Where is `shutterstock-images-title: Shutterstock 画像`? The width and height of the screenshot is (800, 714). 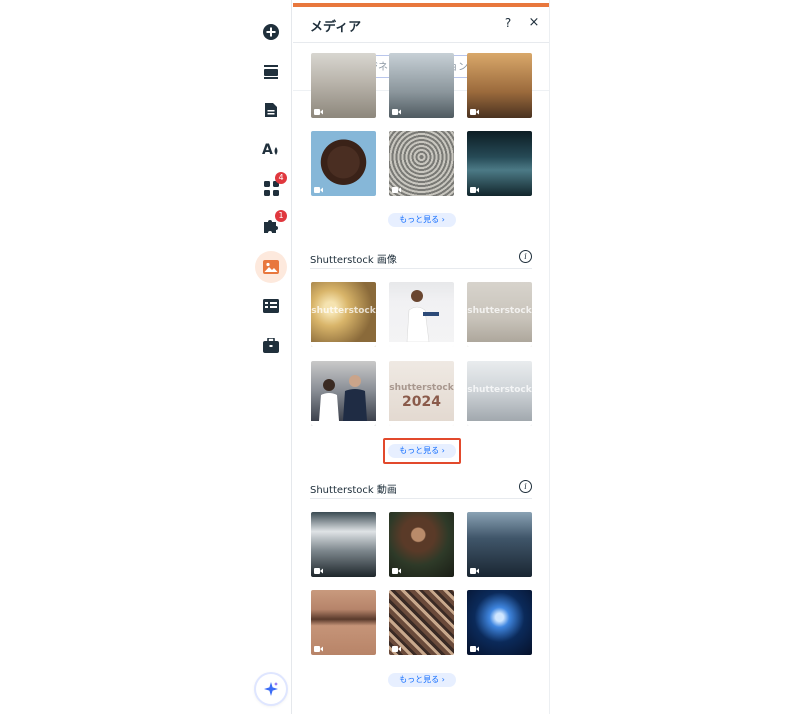
shutterstock-images-title: Shutterstock 画像 is located at coordinates (353, 260).